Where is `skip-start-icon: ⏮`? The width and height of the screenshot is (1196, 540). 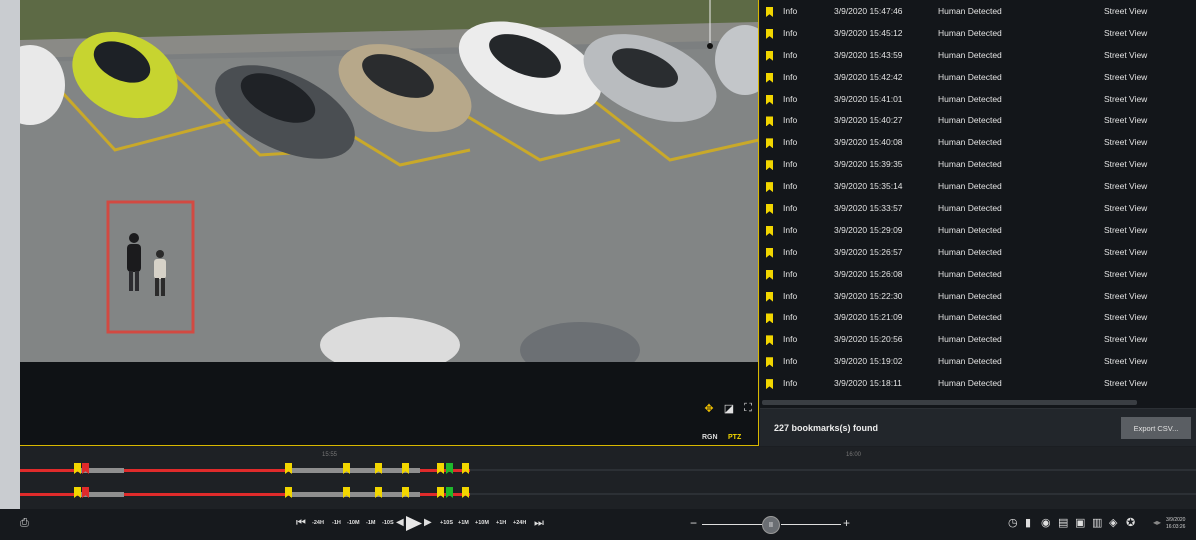
skip-start-icon: ⏮ is located at coordinates (301, 523).